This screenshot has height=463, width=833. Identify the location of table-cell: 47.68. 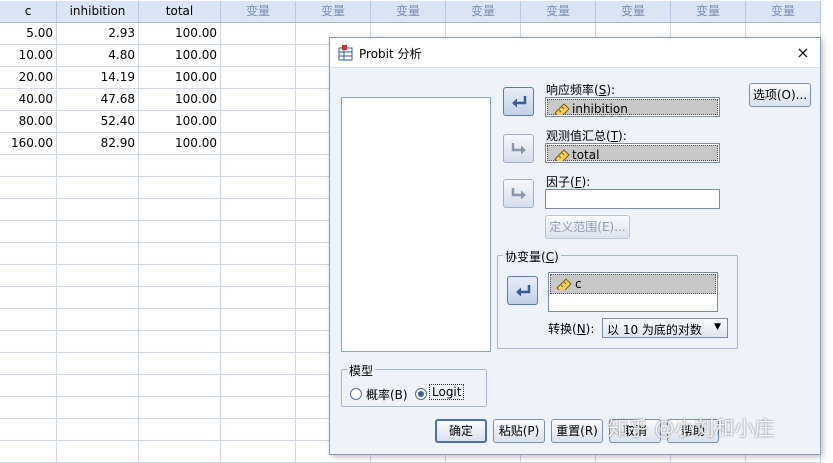
(98, 100).